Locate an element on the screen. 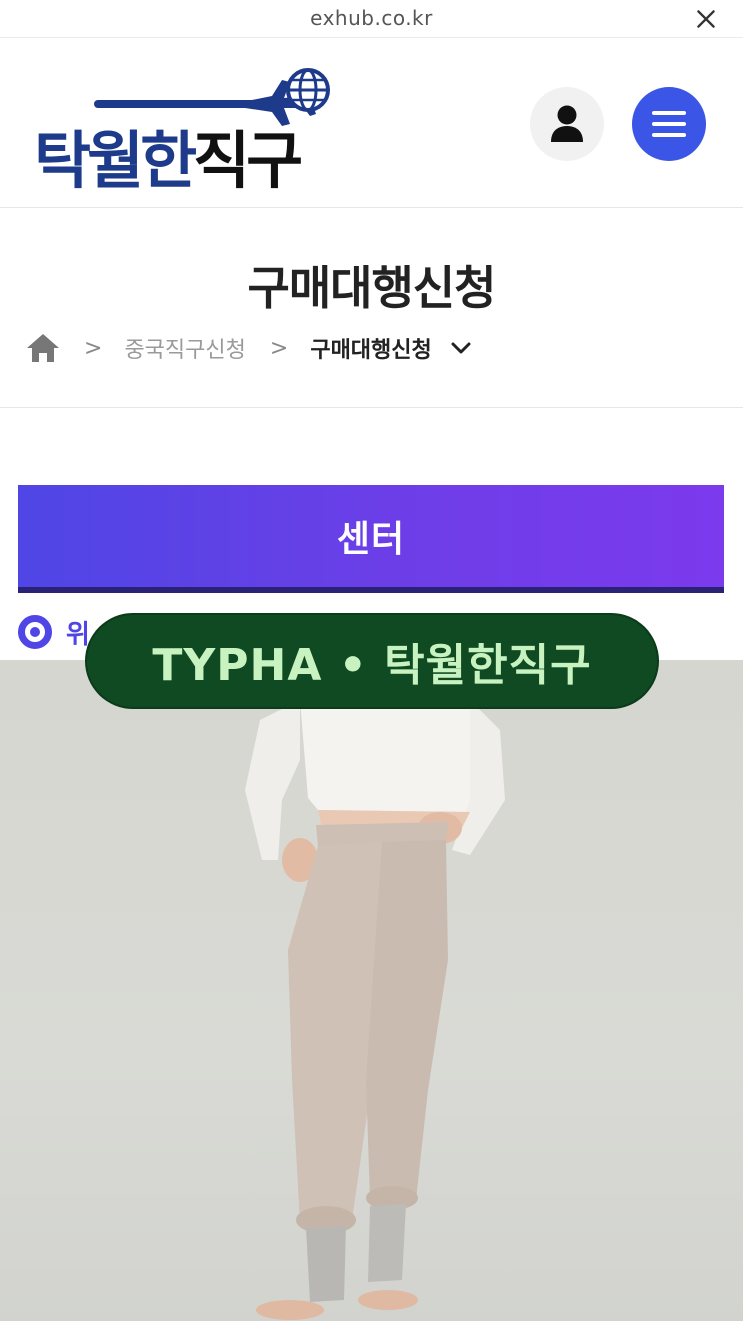  url-text: exhub.co.kr is located at coordinates (371, 18).